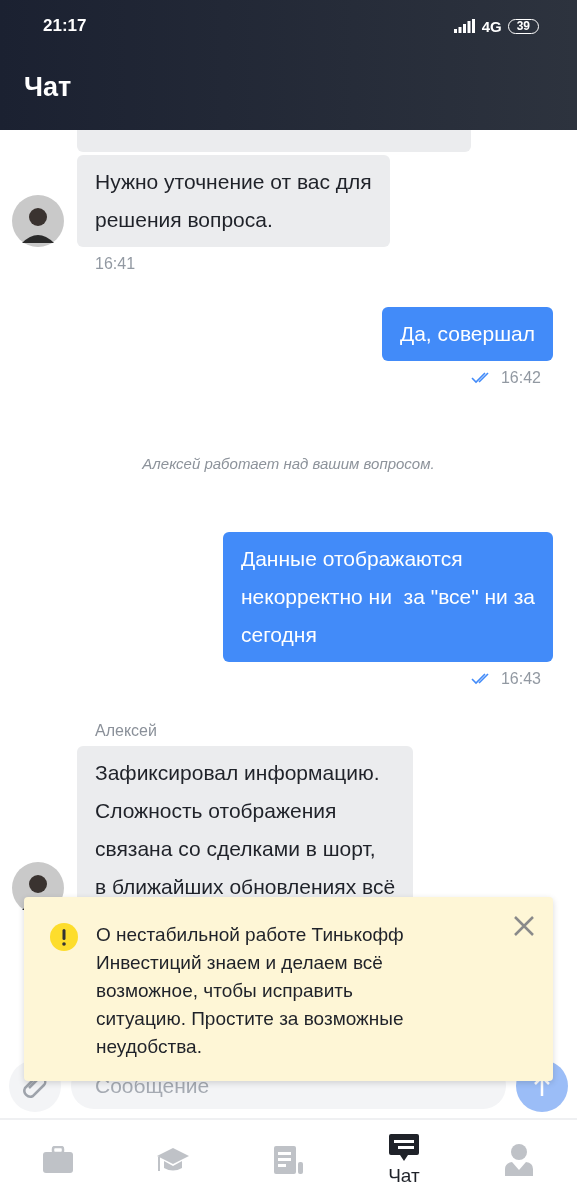 Image resolution: width=577 pixels, height=1200 pixels. Describe the element at coordinates (520, 679) in the screenshot. I see `message-time: 16:43` at that location.